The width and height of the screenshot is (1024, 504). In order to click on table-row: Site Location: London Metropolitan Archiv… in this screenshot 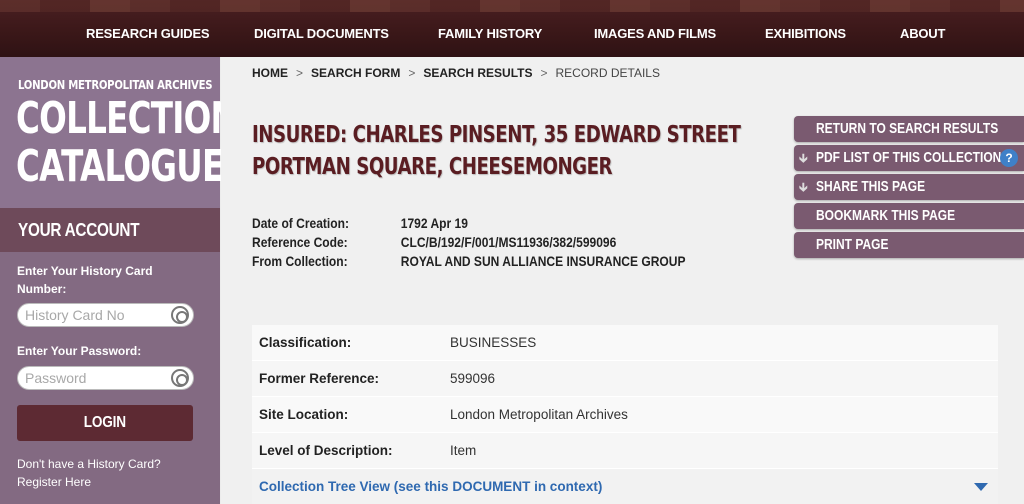, I will do `click(625, 415)`.